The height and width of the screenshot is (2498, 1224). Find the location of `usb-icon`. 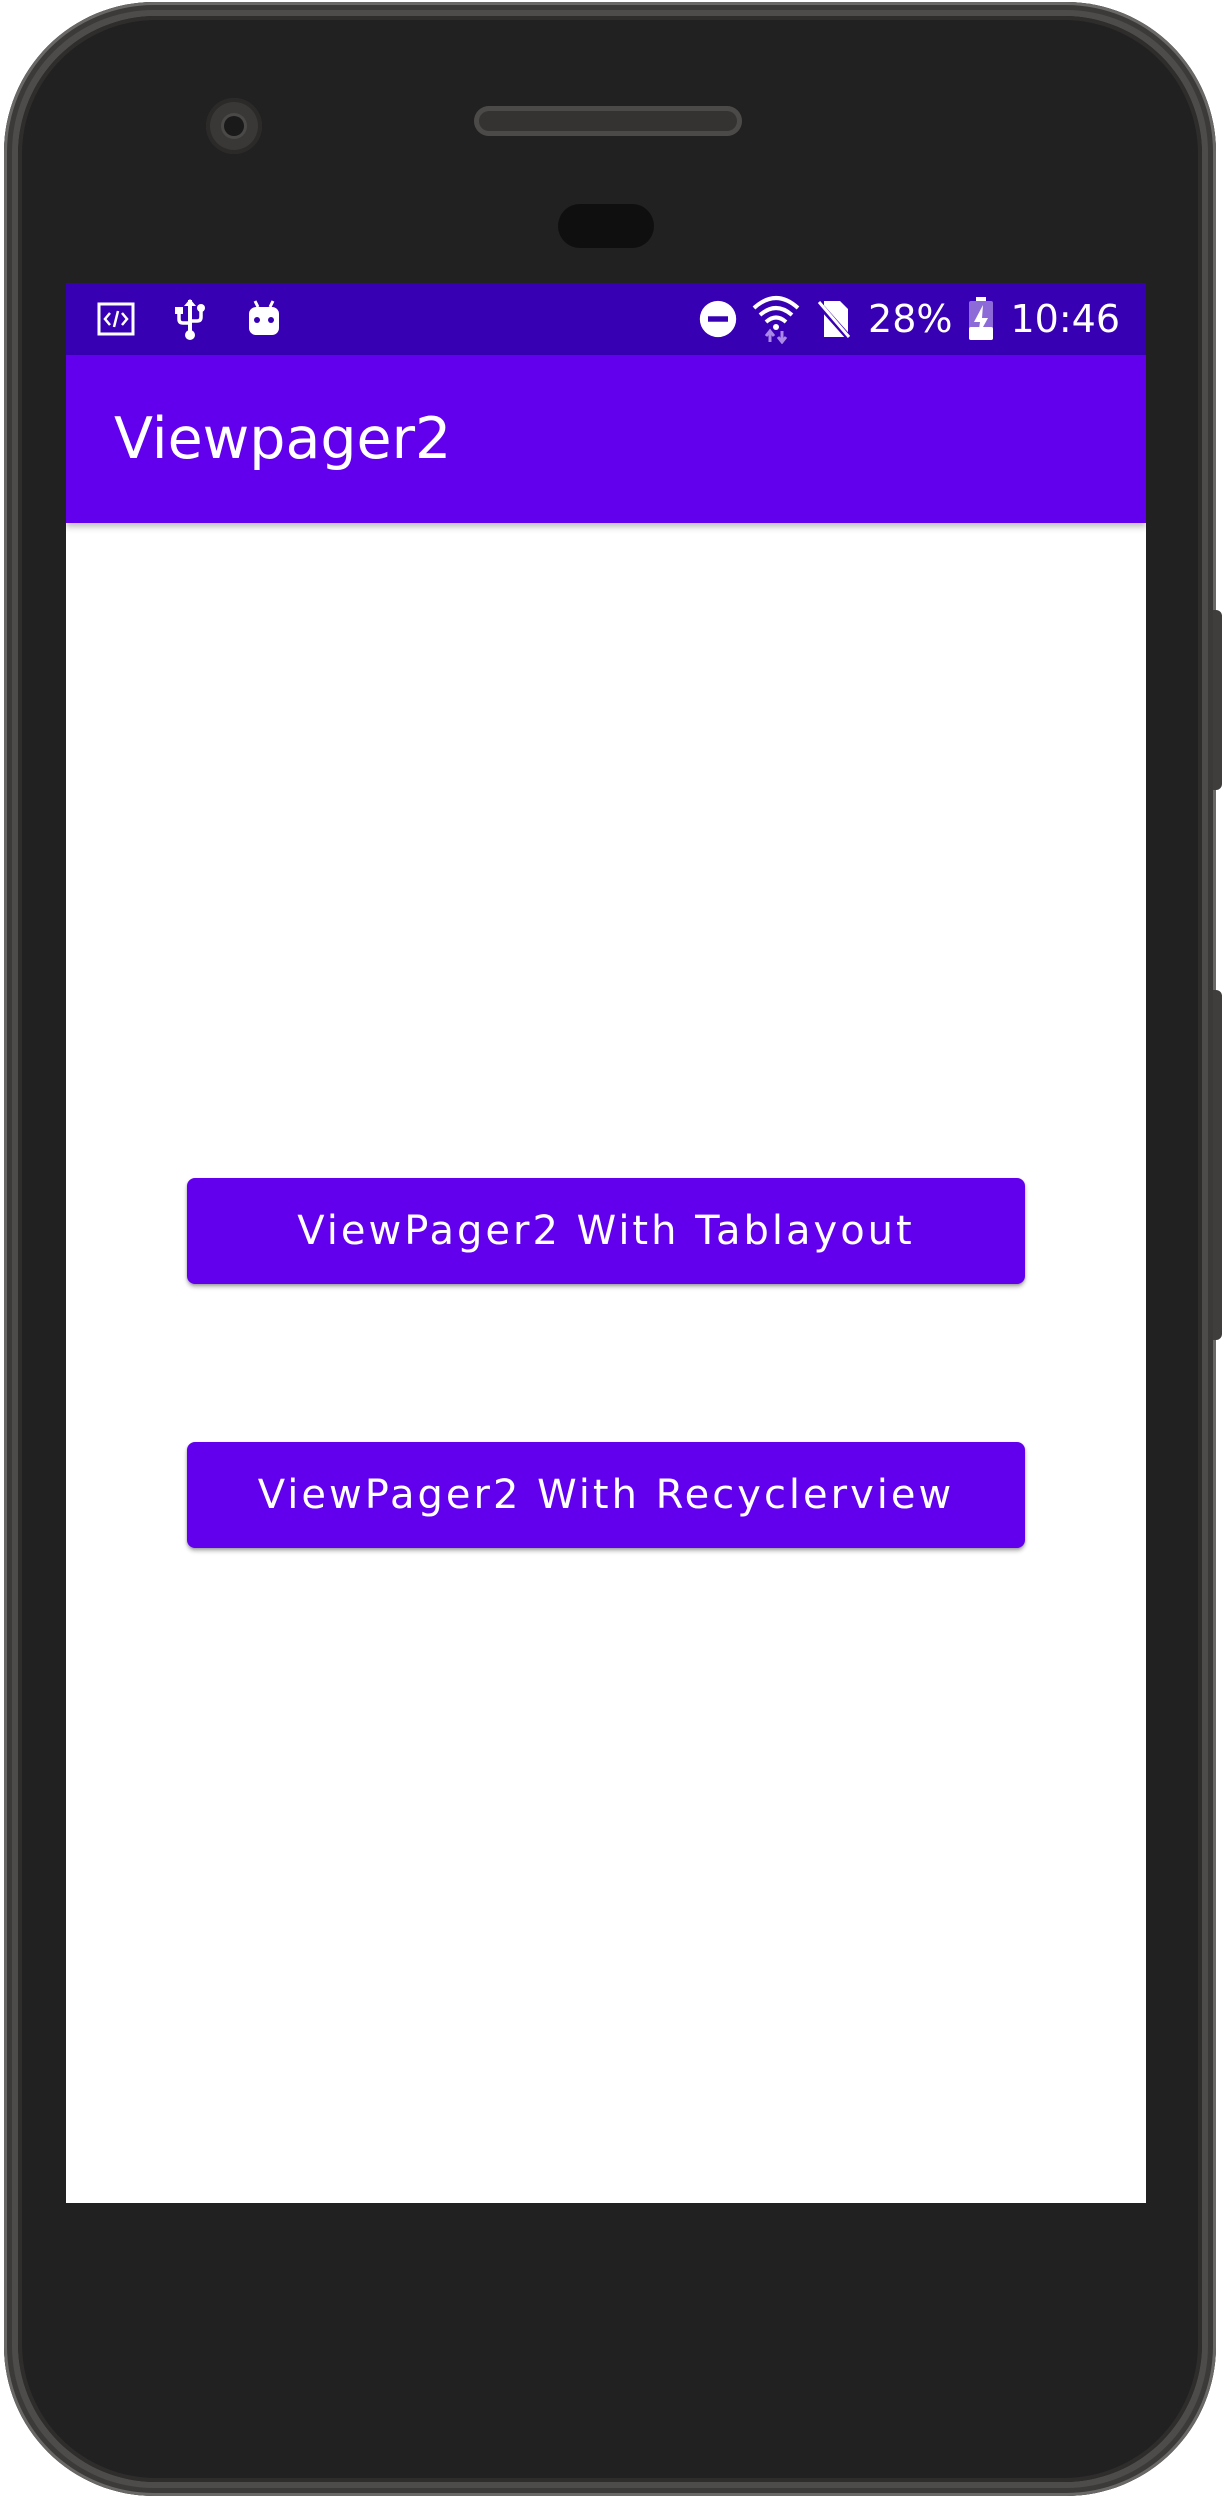

usb-icon is located at coordinates (190, 319).